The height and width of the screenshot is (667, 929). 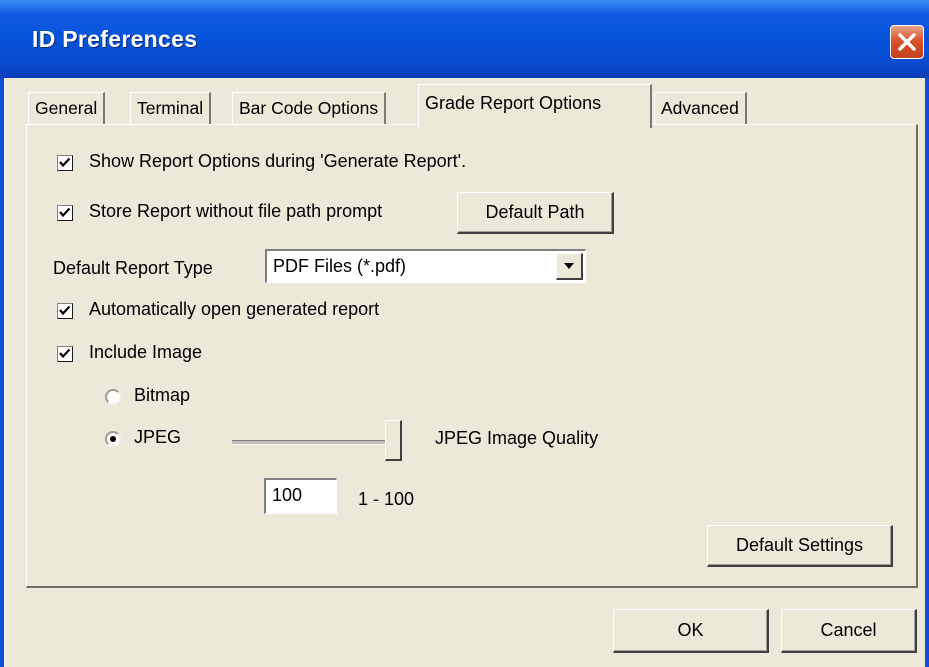 I want to click on jpeg-quality-slider-track, so click(x=317, y=442).